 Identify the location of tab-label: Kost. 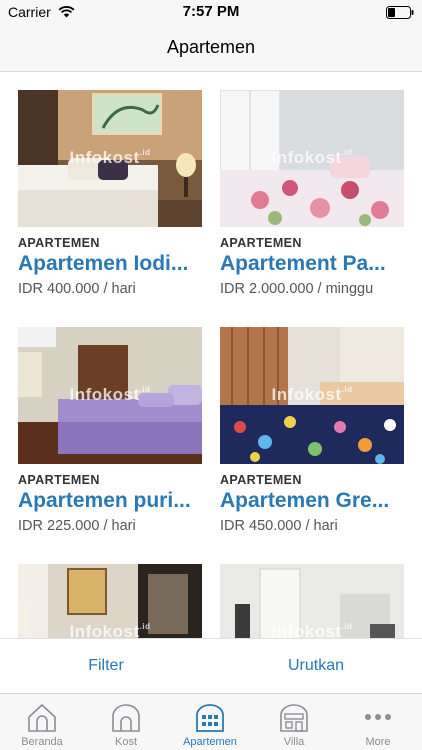
(125, 742).